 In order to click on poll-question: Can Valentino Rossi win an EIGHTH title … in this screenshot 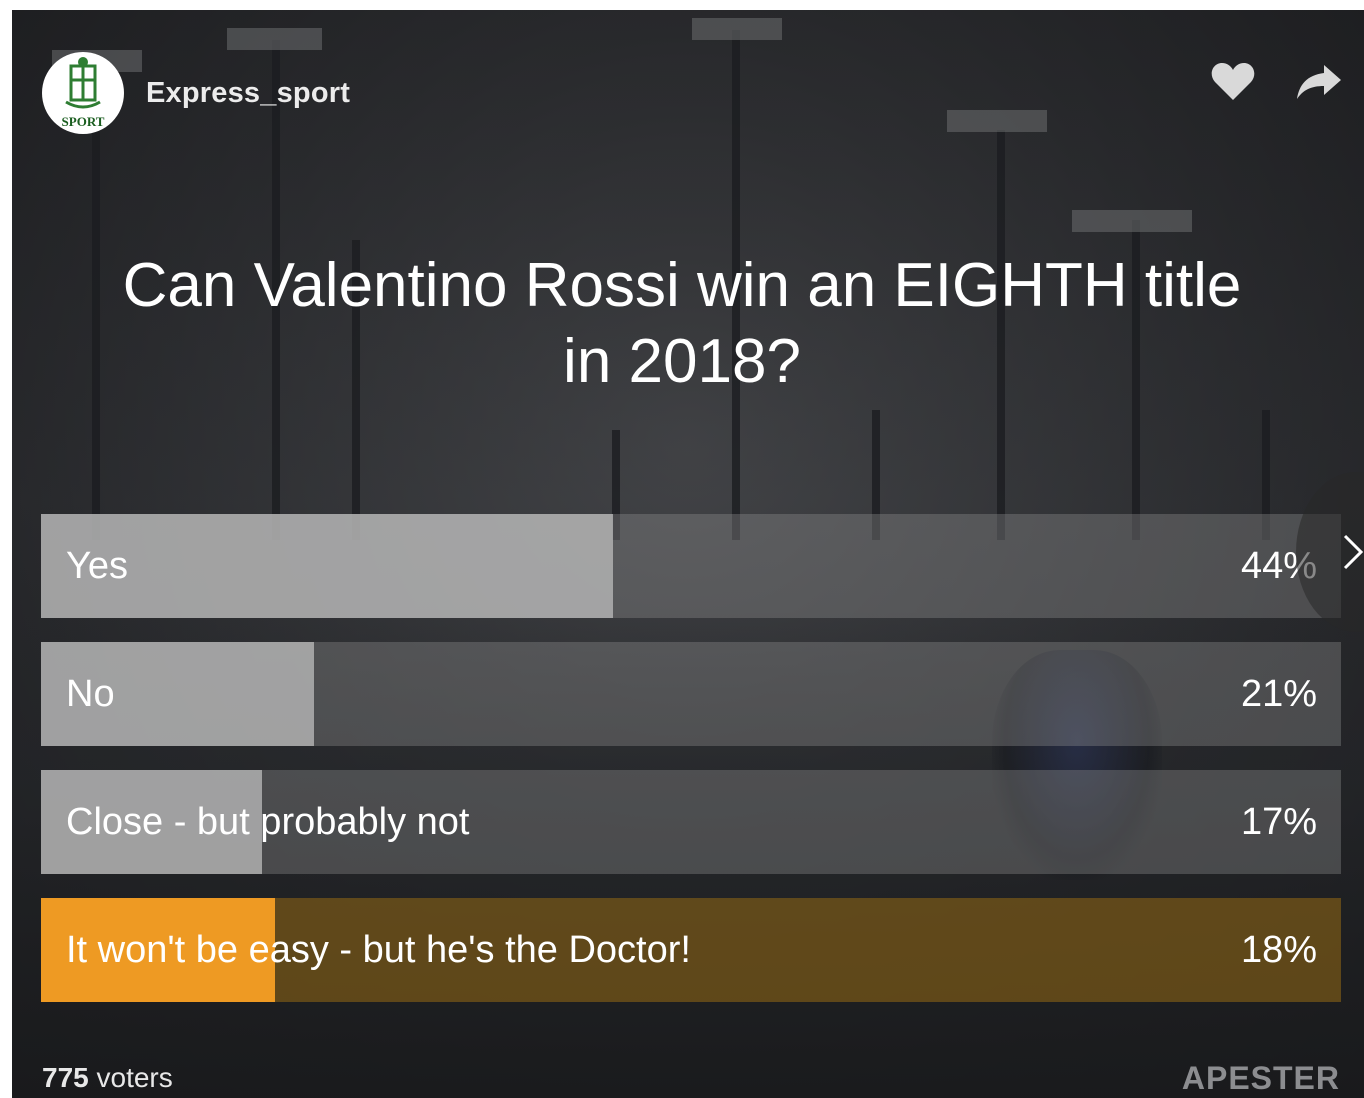, I will do `click(682, 323)`.